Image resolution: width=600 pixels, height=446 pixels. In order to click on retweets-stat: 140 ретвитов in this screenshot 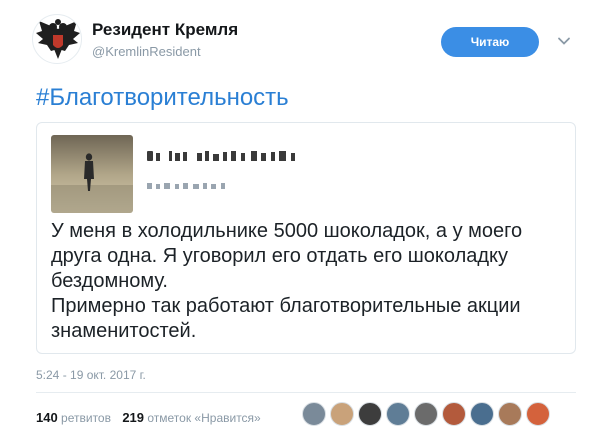, I will do `click(73, 417)`.